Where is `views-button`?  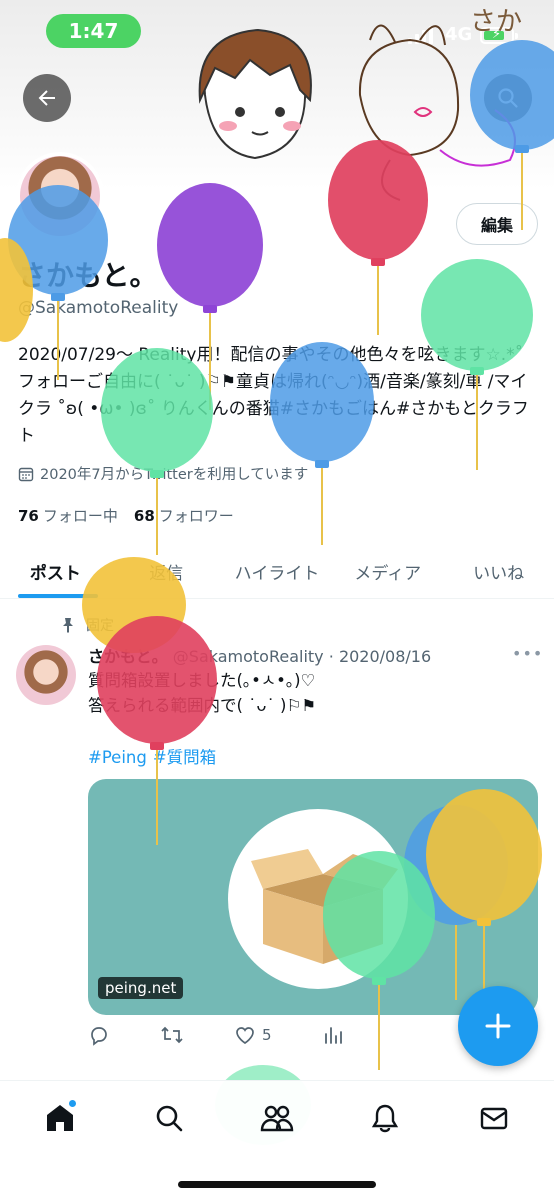 views-button is located at coordinates (333, 1035).